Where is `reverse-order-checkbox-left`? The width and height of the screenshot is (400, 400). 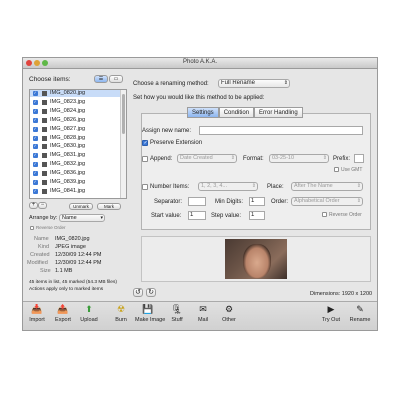
reverse-order-checkbox-left is located at coordinates (32, 228).